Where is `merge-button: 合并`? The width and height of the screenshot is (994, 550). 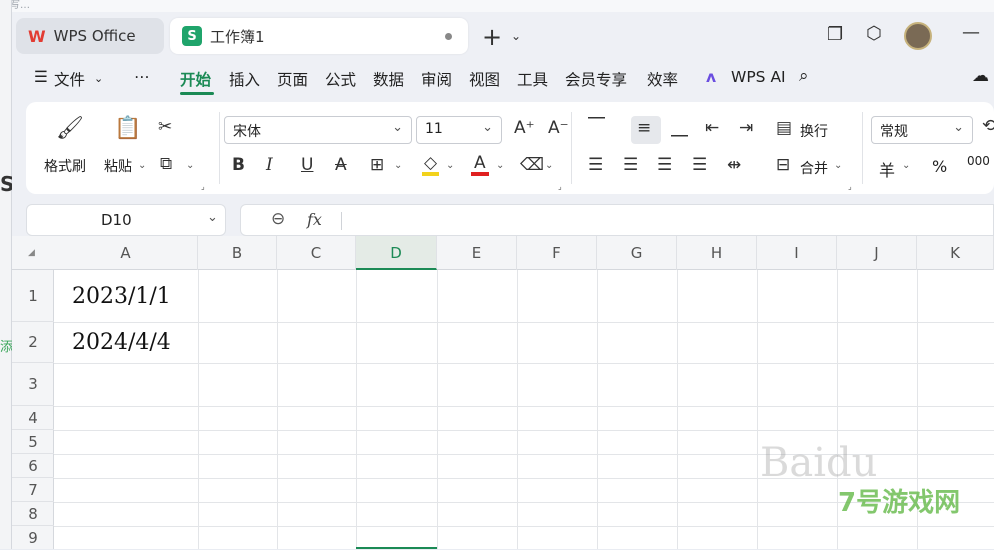
merge-button: 合并 is located at coordinates (814, 168).